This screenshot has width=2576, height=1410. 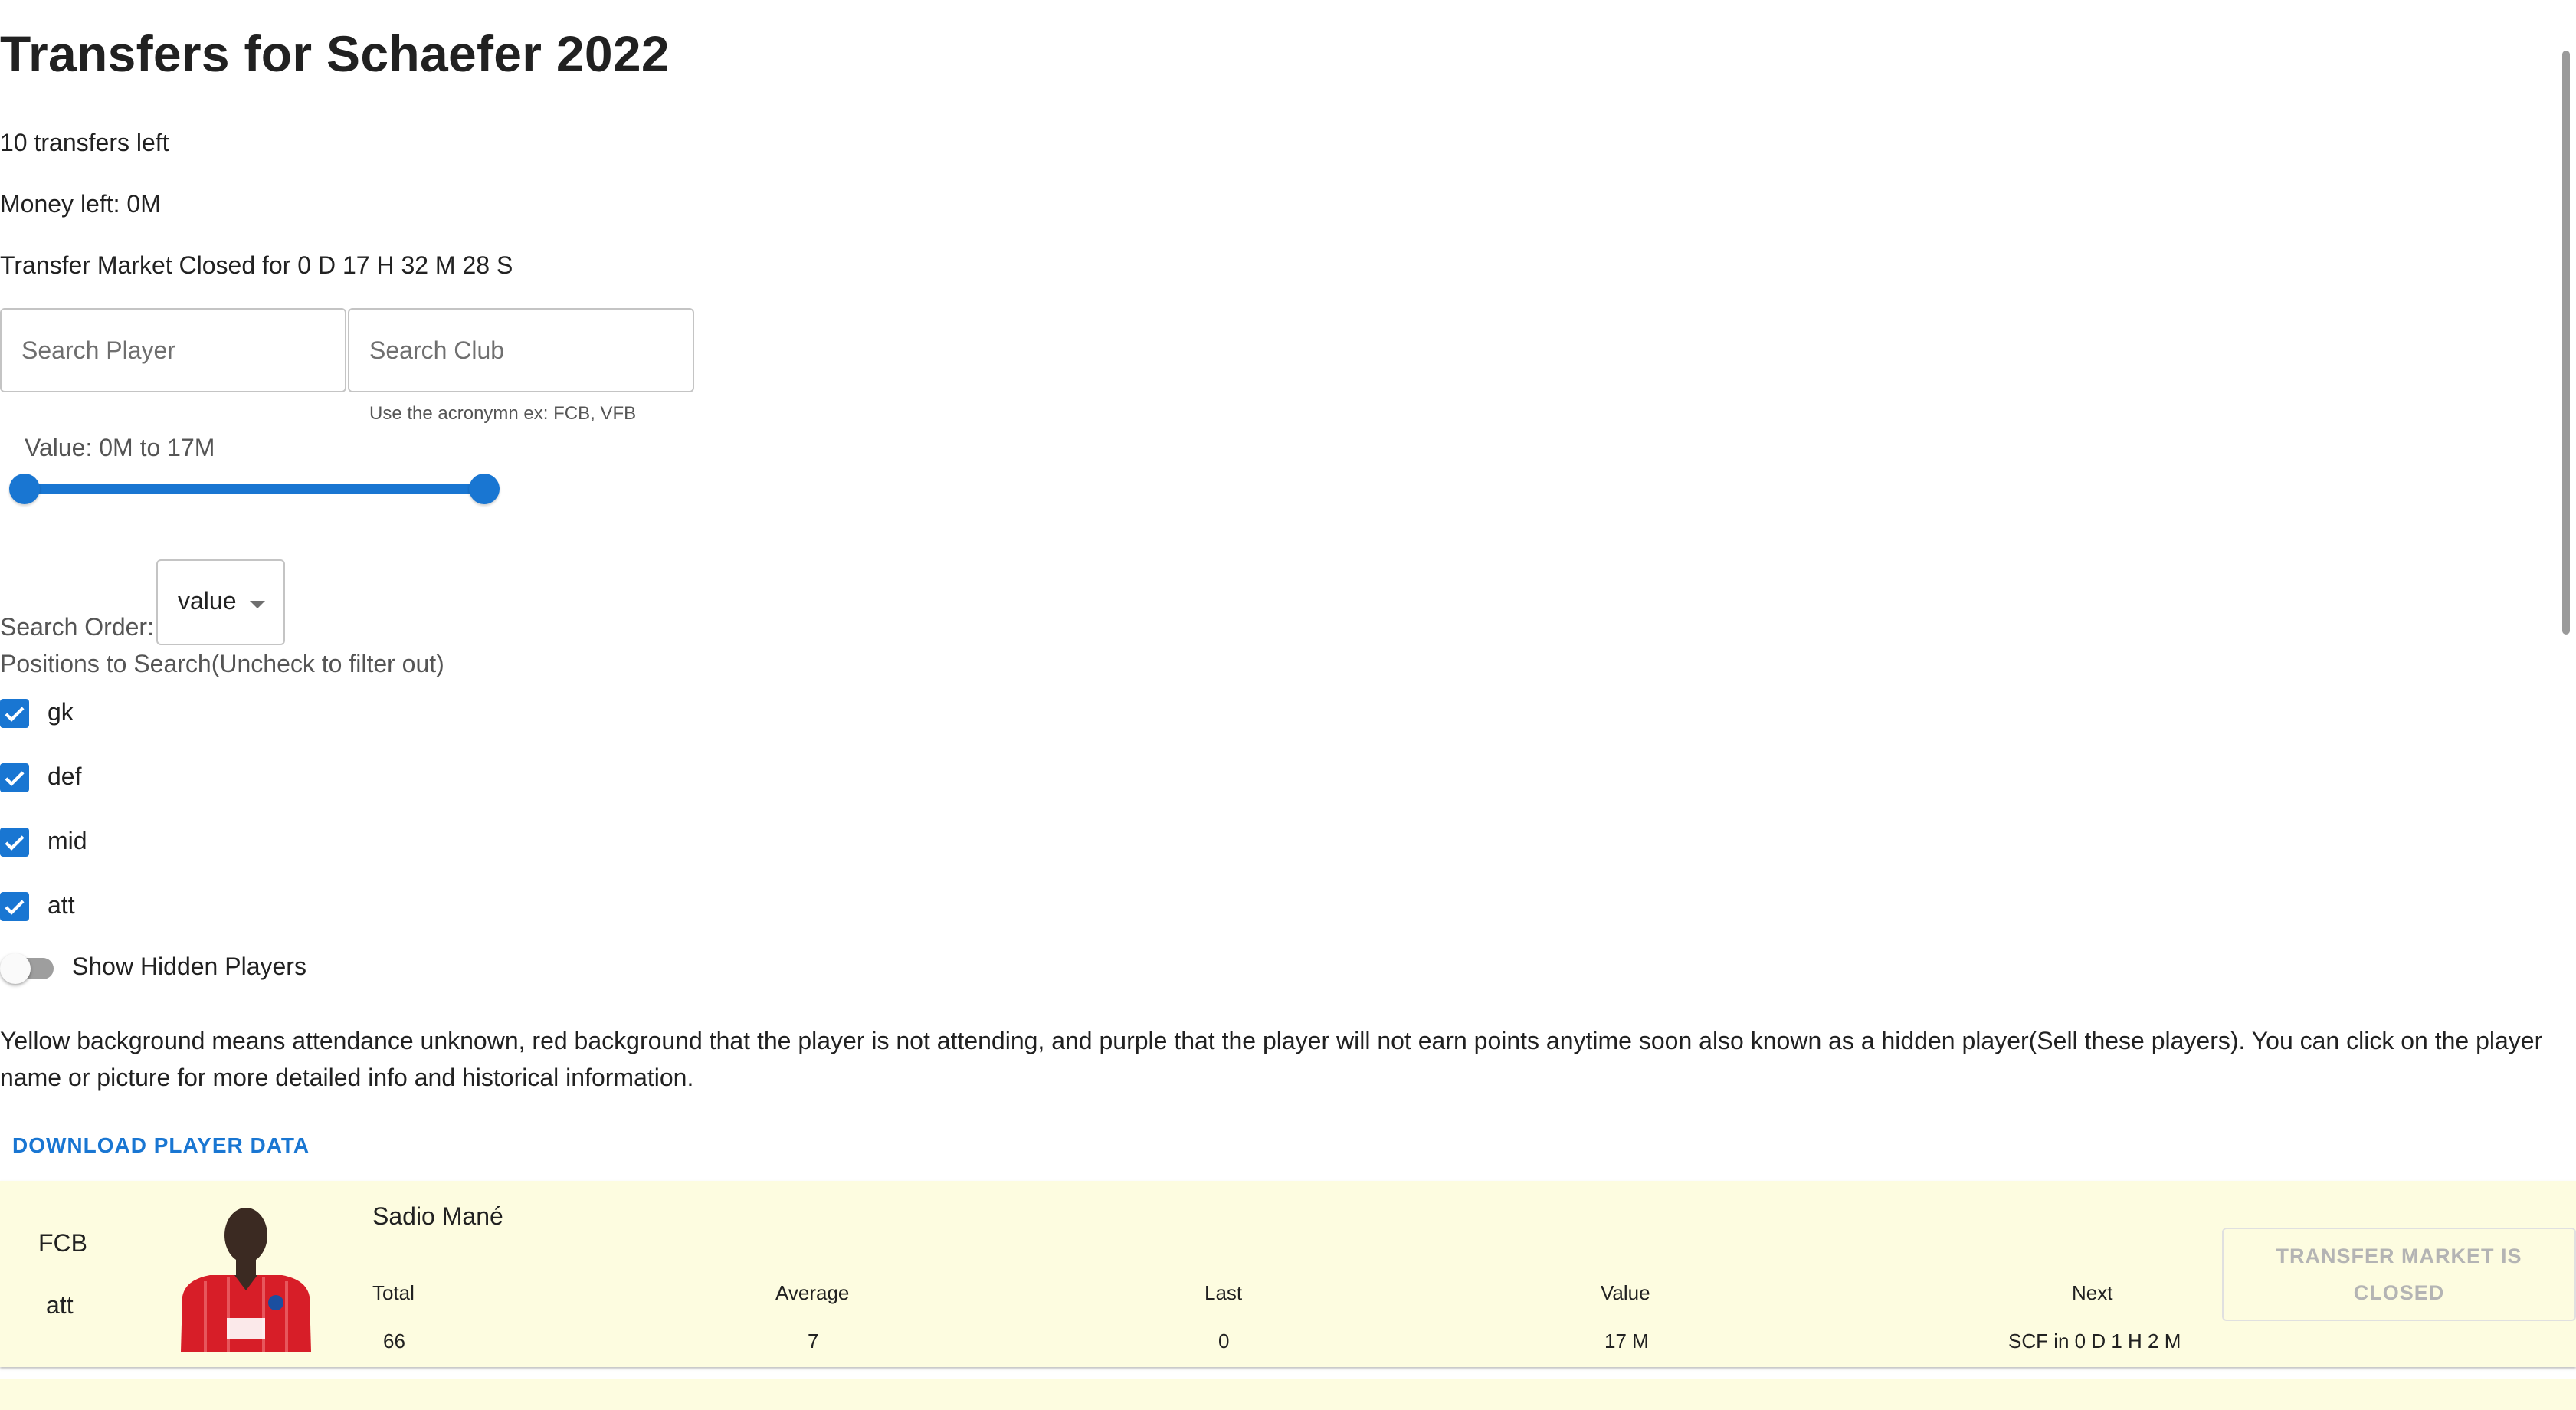 What do you see at coordinates (813, 1292) in the screenshot?
I see `stat-header-average: Average` at bounding box center [813, 1292].